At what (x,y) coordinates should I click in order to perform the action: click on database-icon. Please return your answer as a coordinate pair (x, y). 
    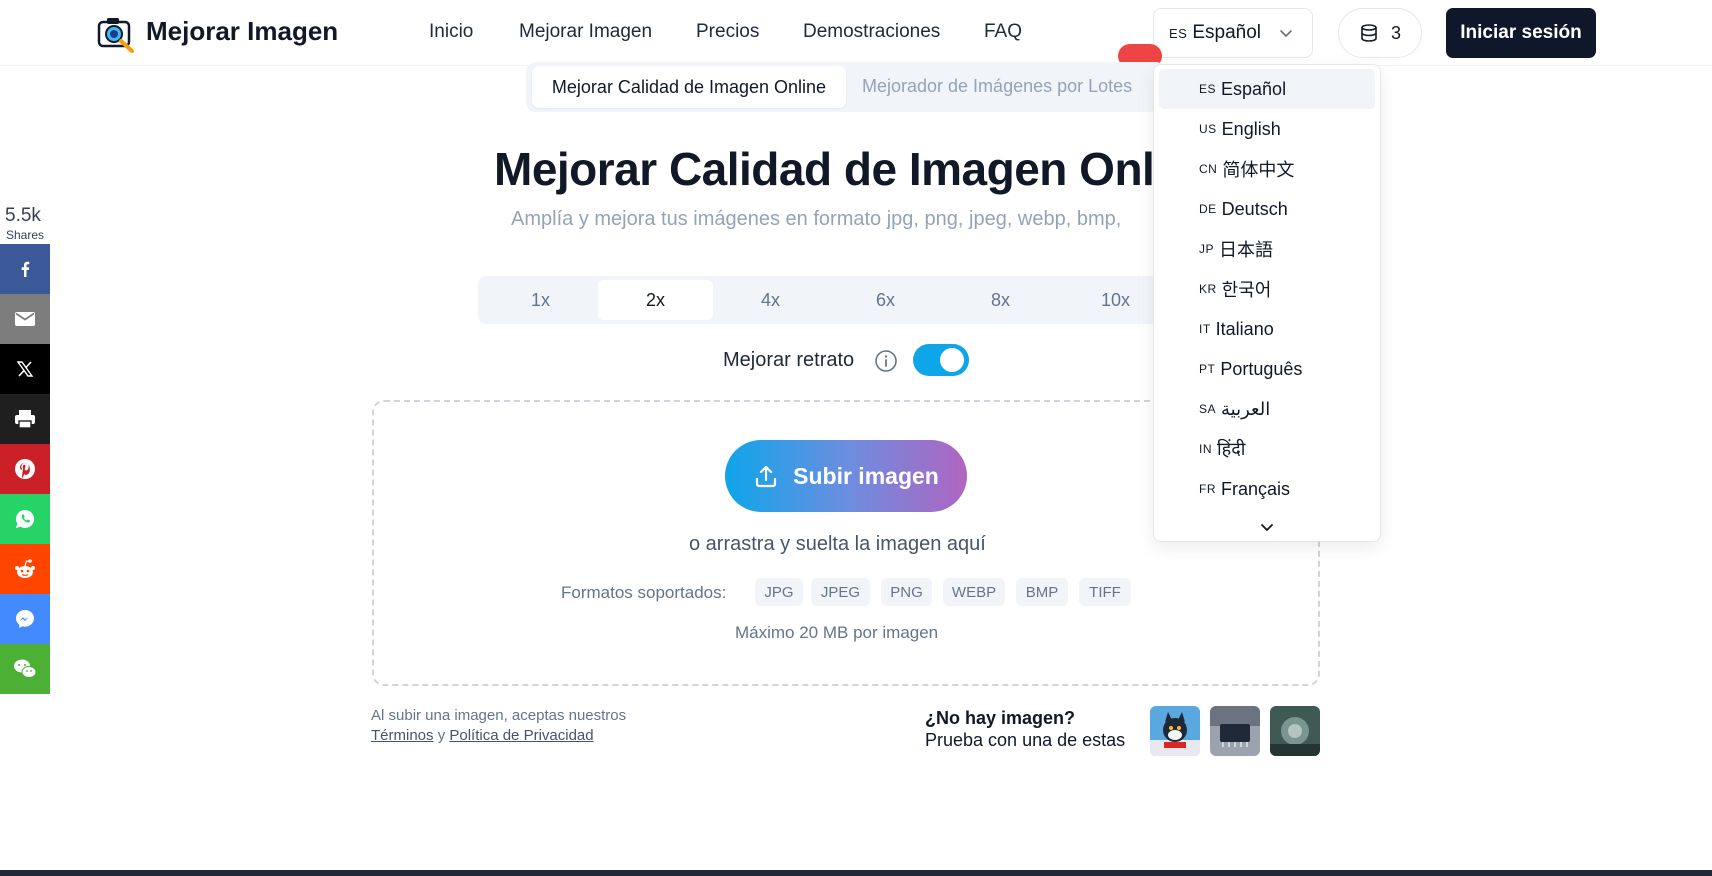
    Looking at the image, I should click on (1369, 33).